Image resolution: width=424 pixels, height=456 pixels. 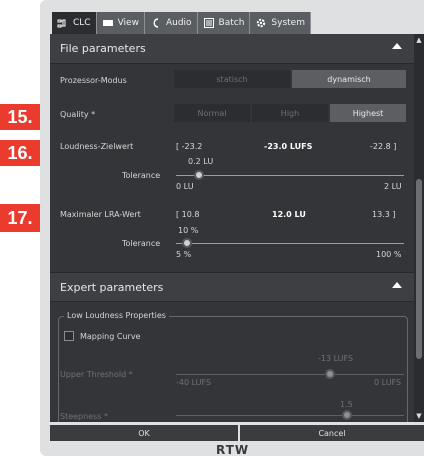 I want to click on loudness-scale-min: 0 LU, so click(x=185, y=186).